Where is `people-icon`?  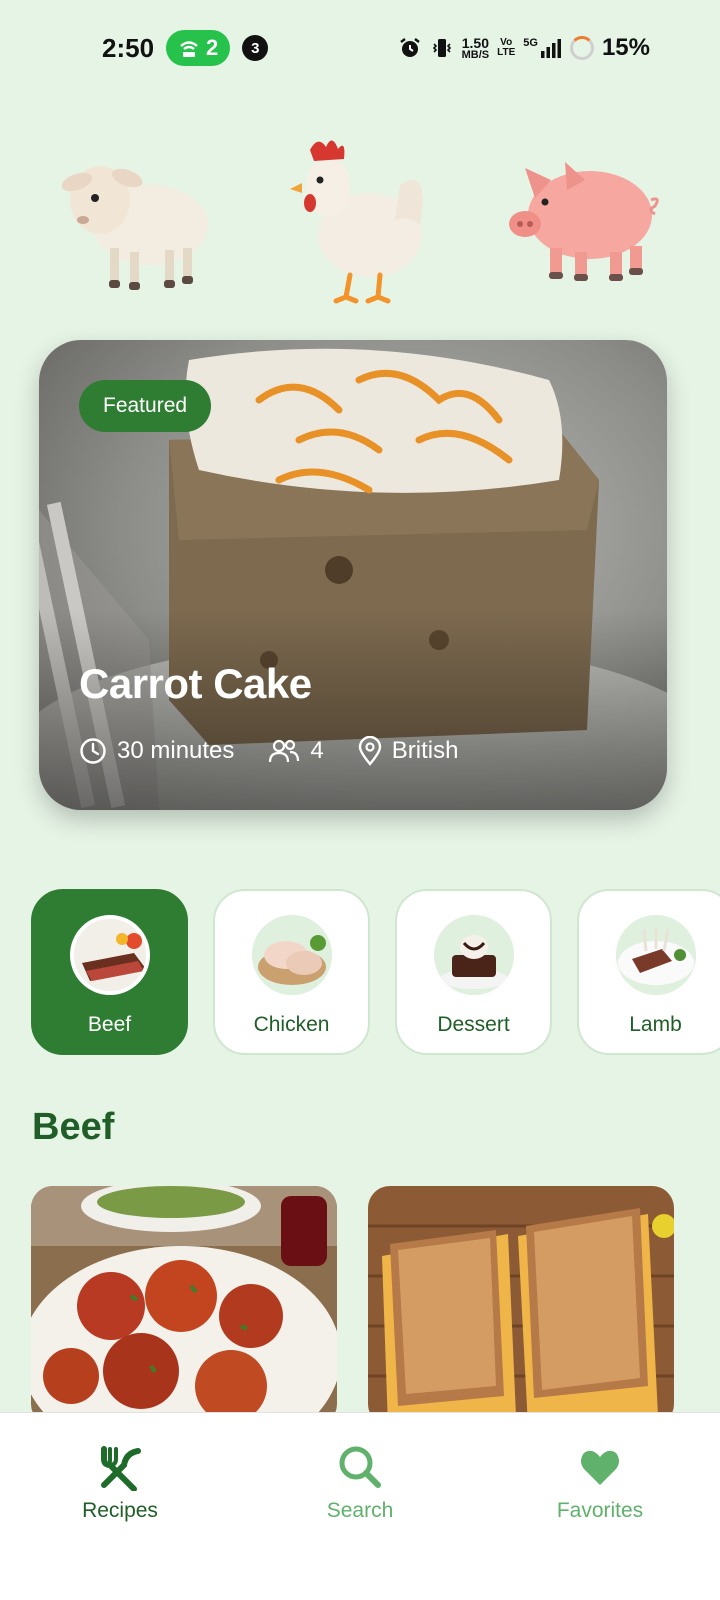
people-icon is located at coordinates (284, 751).